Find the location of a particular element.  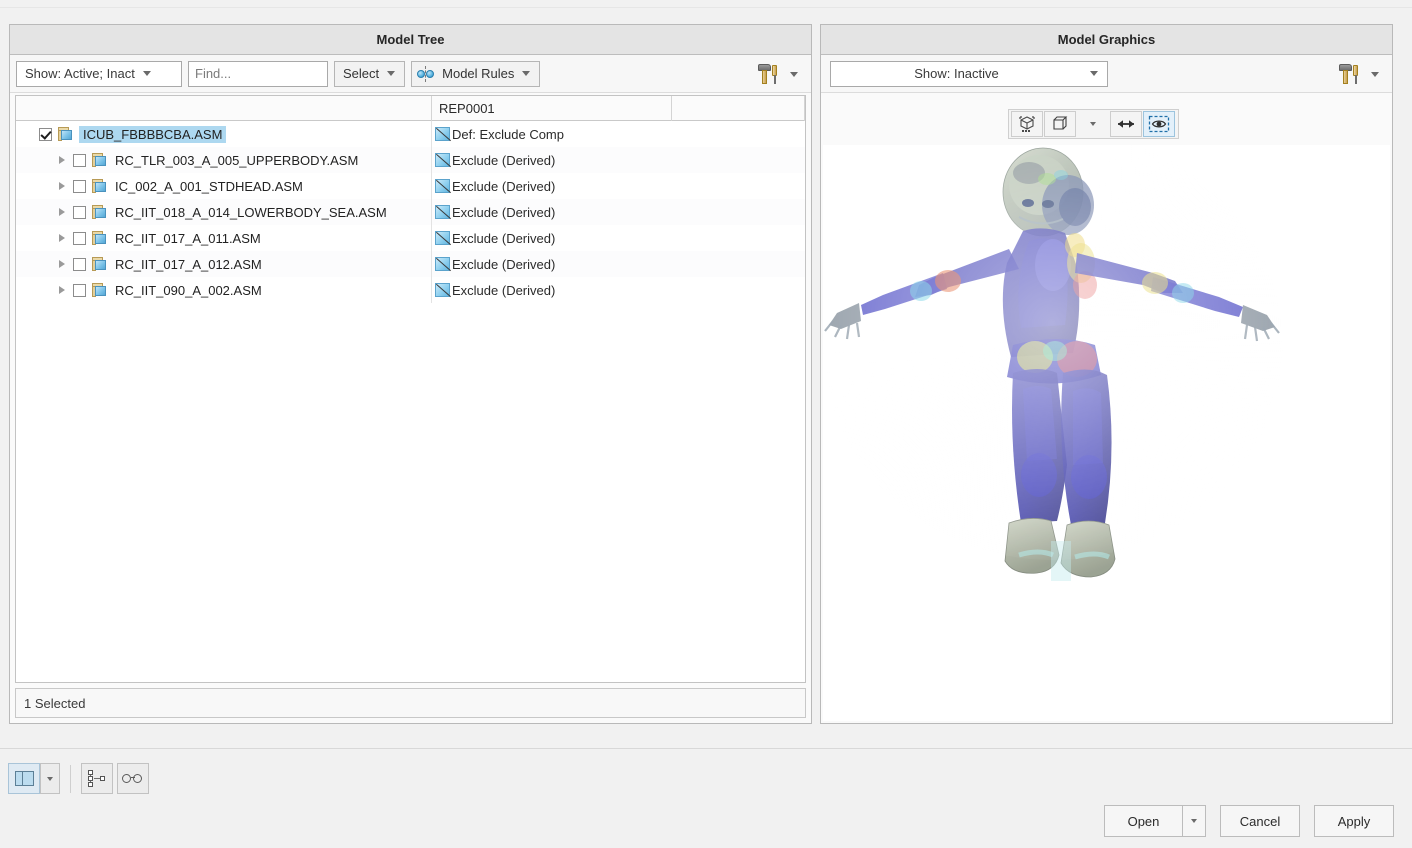

tree-row-name-cell: RC_IIT_090_A_002.ASM is located at coordinates (224, 290).